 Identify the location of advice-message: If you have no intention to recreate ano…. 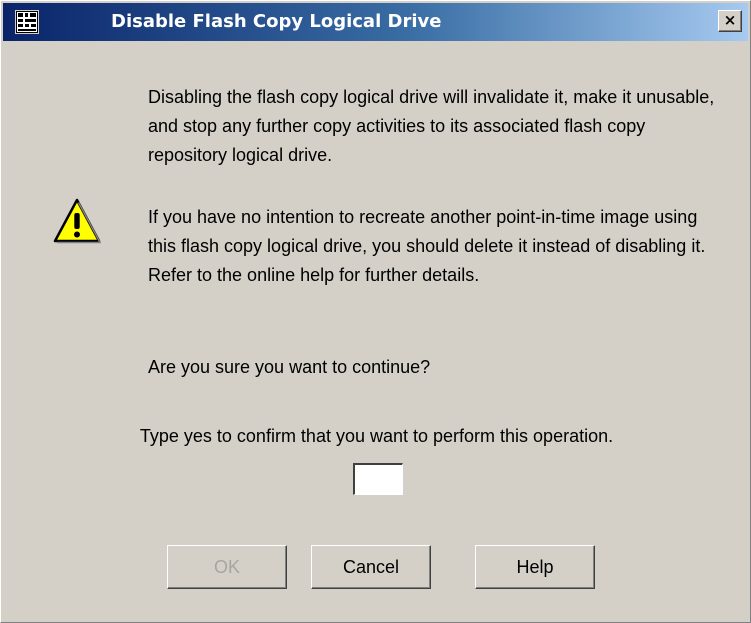
(427, 246).